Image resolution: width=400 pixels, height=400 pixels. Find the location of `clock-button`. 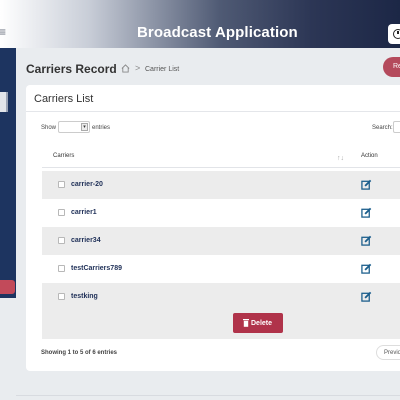

clock-button is located at coordinates (394, 34).